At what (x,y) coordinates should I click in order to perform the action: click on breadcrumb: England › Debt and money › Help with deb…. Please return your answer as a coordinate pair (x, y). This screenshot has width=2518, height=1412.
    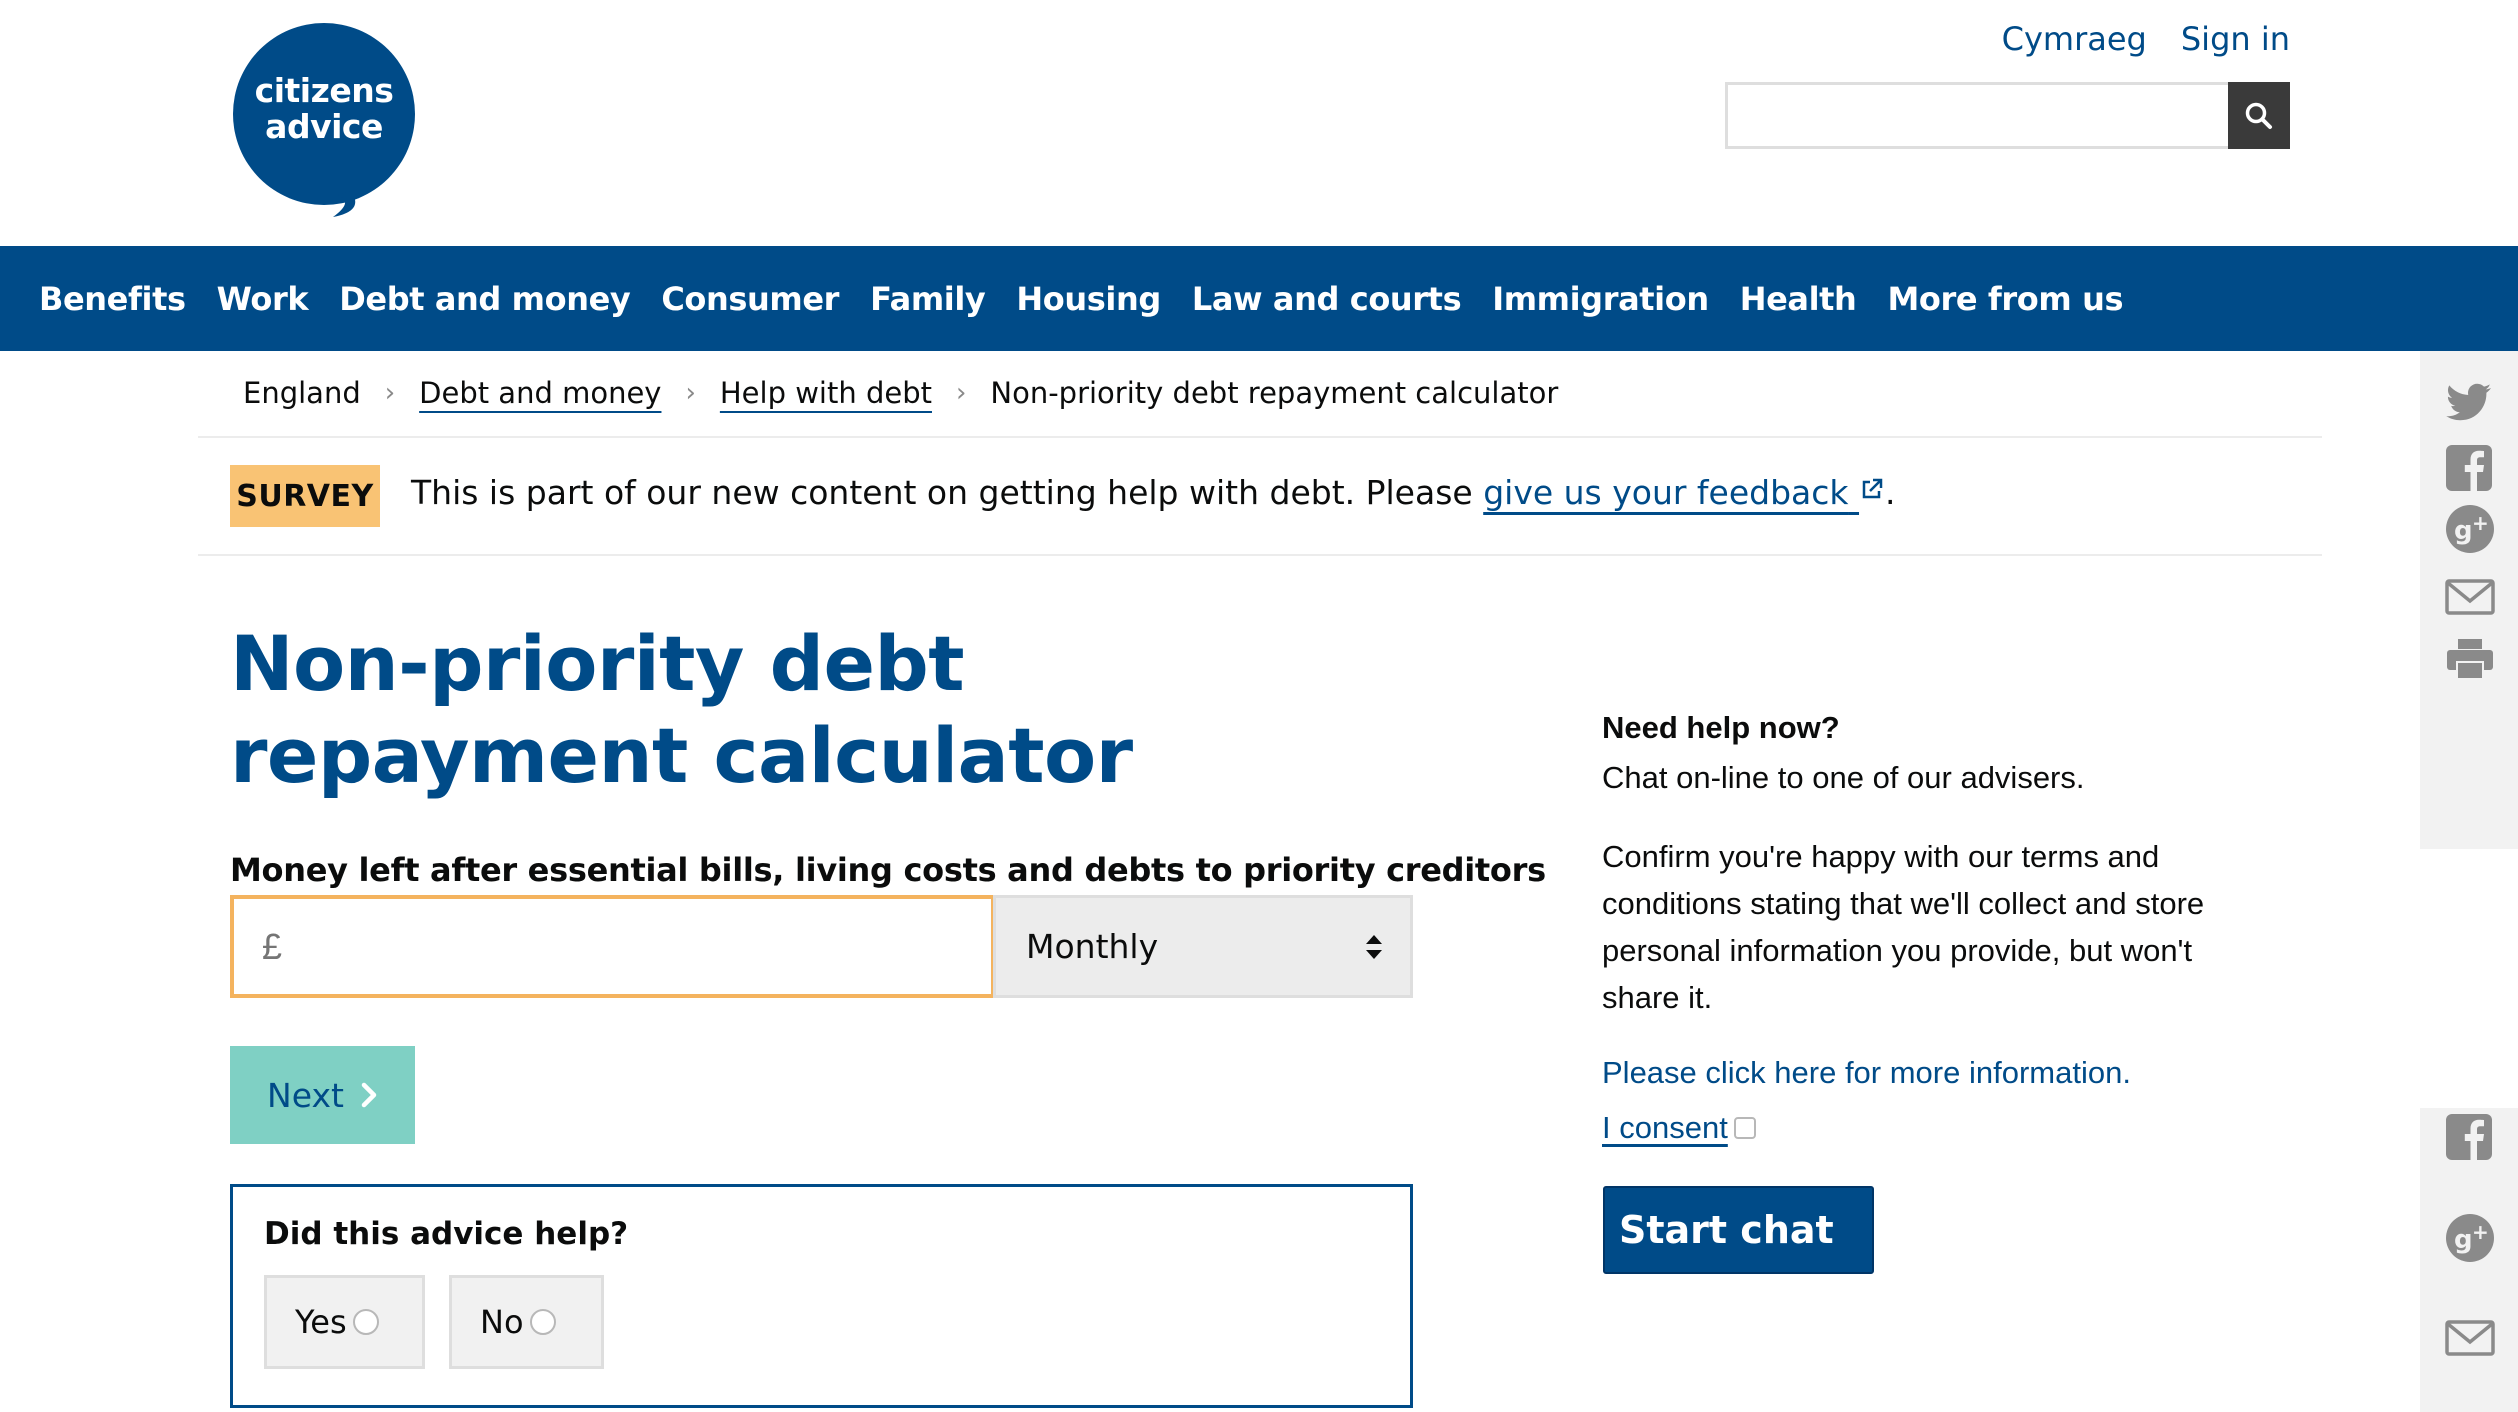
    Looking at the image, I should click on (900, 393).